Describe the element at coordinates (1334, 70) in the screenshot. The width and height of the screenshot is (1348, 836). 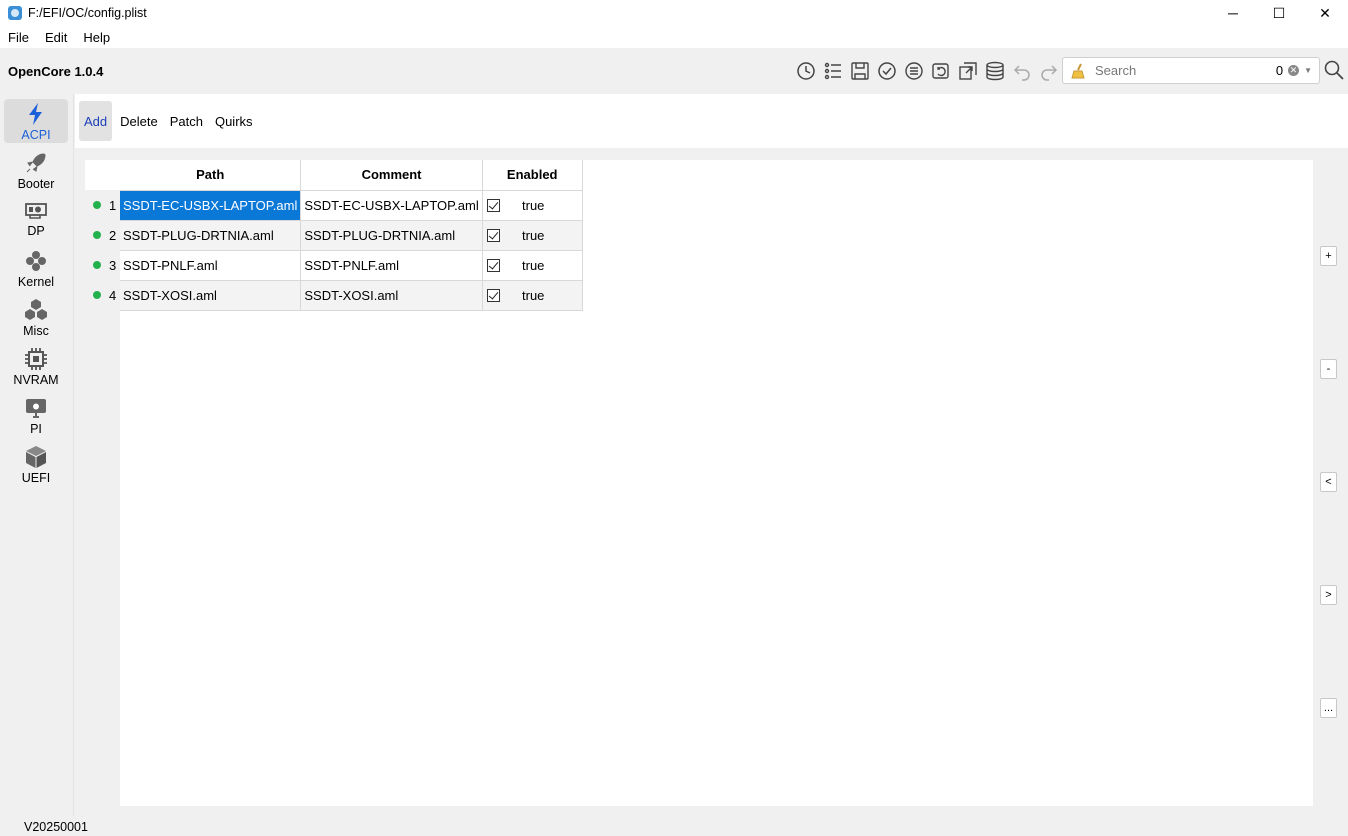
I see `search-icon` at that location.